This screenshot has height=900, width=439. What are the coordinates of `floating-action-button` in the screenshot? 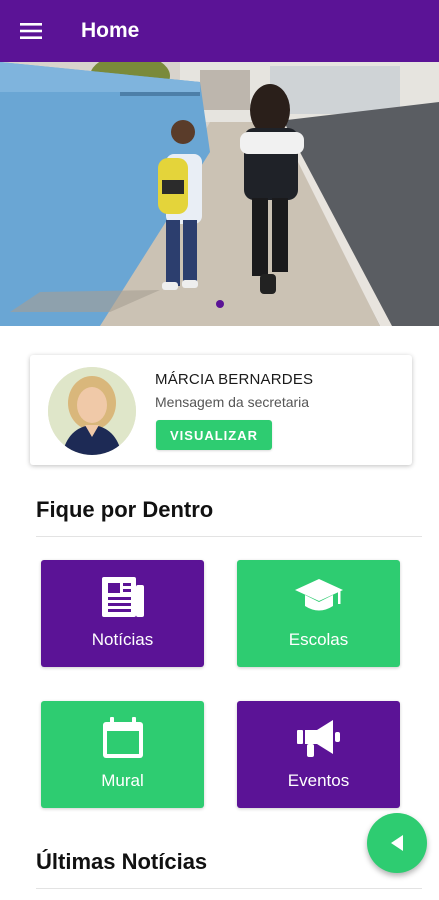 It's located at (397, 843).